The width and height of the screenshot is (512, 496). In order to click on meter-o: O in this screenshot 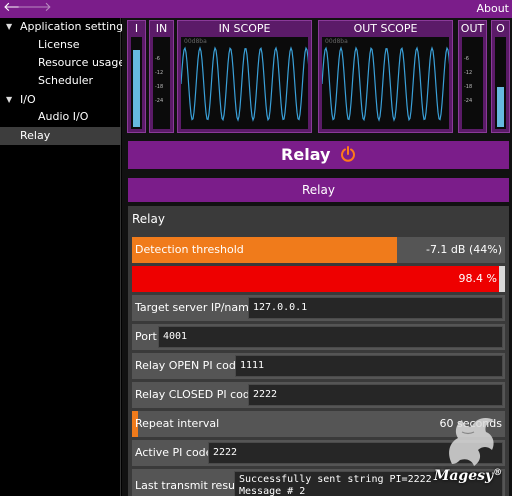, I will do `click(500, 76)`.